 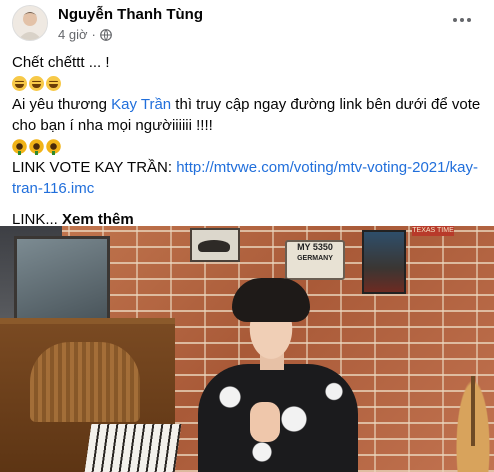 I want to click on plate-country: GERMANY, so click(x=315, y=258).